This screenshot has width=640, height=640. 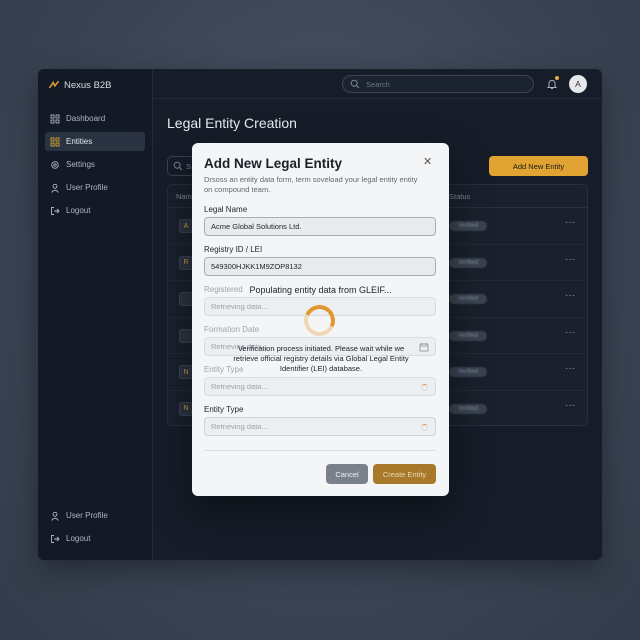 What do you see at coordinates (233, 249) in the screenshot?
I see `registry-id-label: Registry ID / LEI` at bounding box center [233, 249].